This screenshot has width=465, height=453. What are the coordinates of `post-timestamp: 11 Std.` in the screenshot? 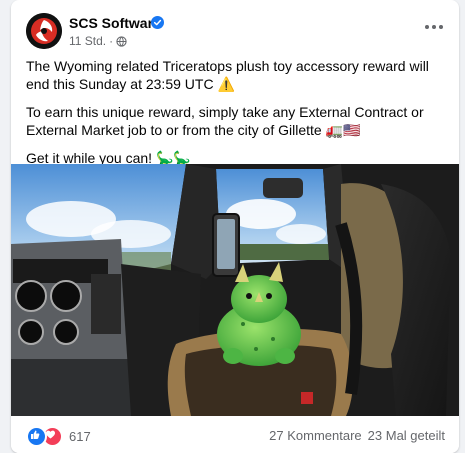 It's located at (87, 41).